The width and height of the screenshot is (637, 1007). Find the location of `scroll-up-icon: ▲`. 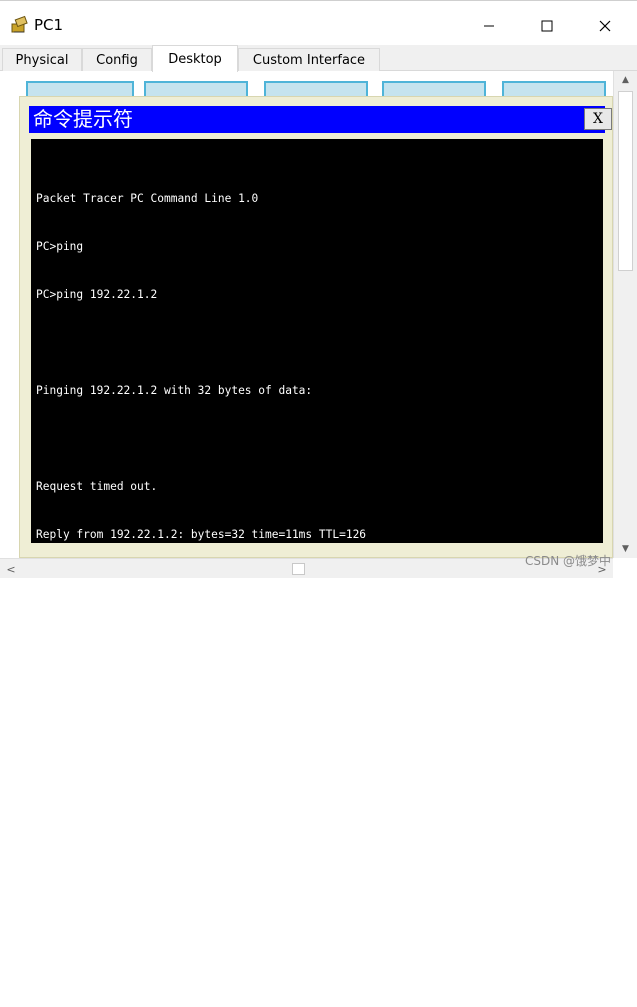

scroll-up-icon: ▲ is located at coordinates (625, 80).